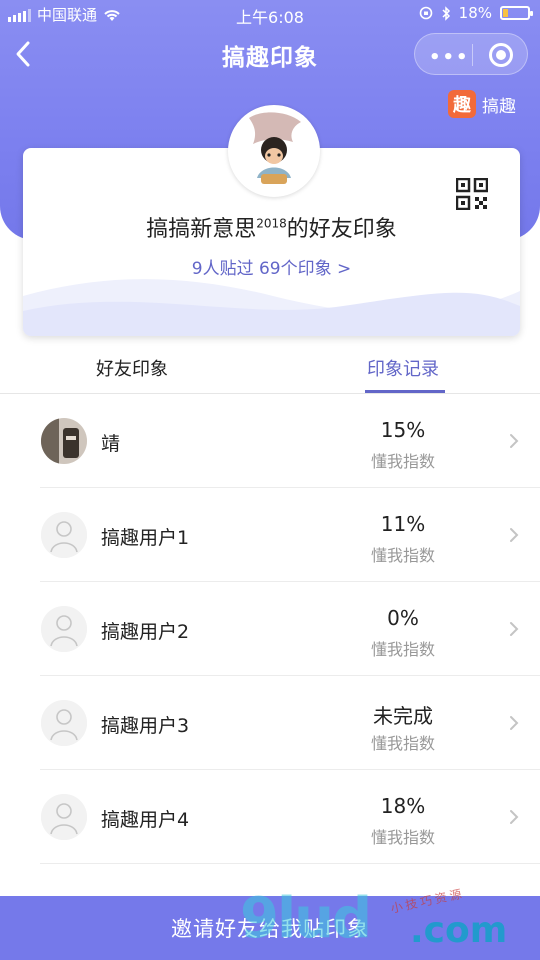  What do you see at coordinates (270, 54) in the screenshot?
I see `navigation-bar: 搞趣印象 •••` at bounding box center [270, 54].